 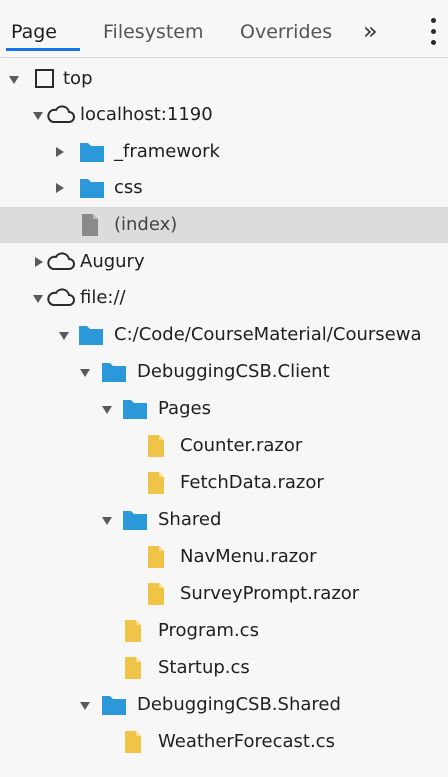 What do you see at coordinates (184, 408) in the screenshot?
I see `tree-item-label: Pages` at bounding box center [184, 408].